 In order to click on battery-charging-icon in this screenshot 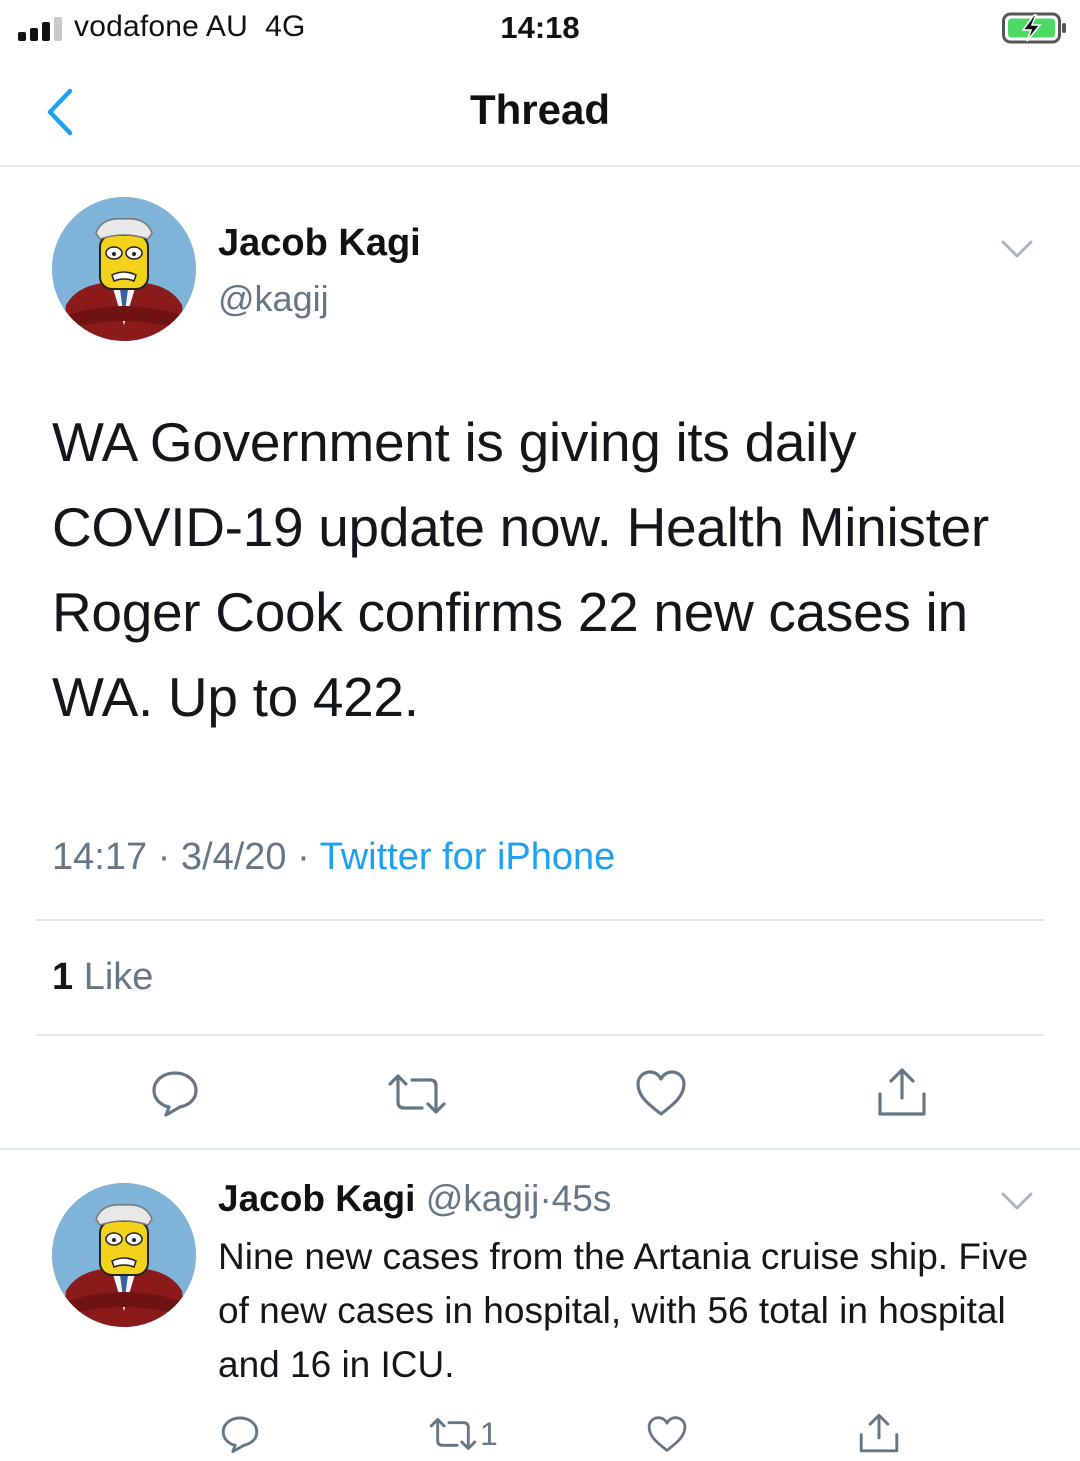, I will do `click(1034, 28)`.